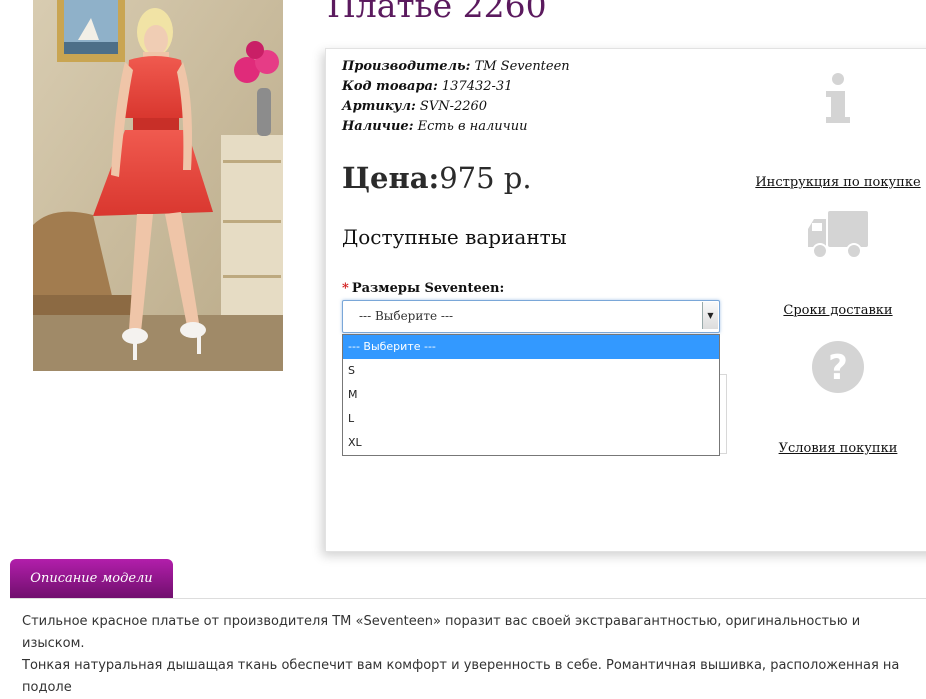 This screenshot has width=926, height=699. Describe the element at coordinates (427, 86) in the screenshot. I see `meta-product-code: Код товара: 137432-31` at that location.